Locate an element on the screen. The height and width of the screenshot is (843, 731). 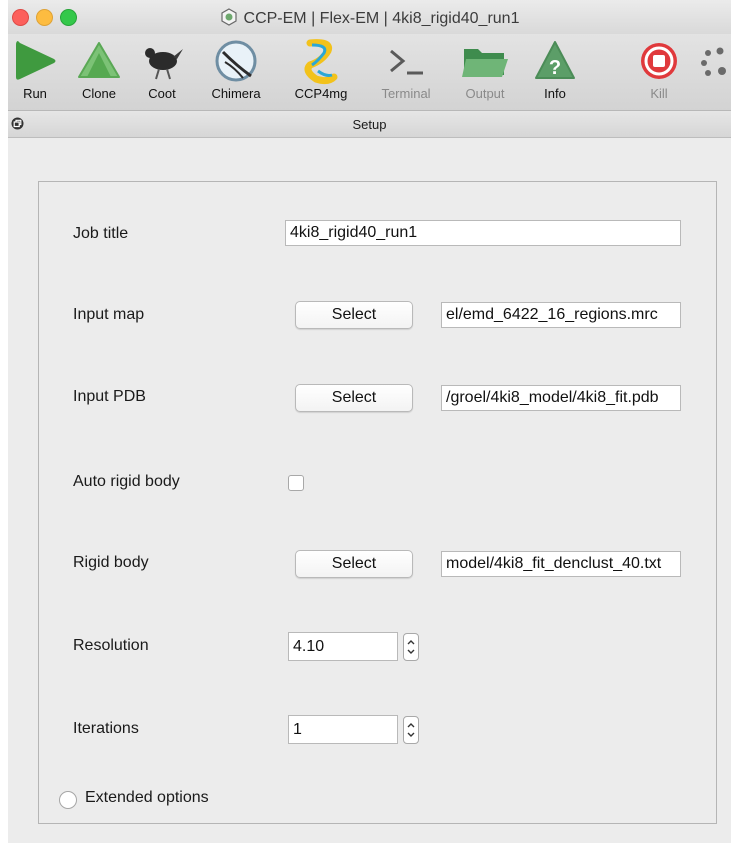
run-play-icon is located at coordinates (35, 61).